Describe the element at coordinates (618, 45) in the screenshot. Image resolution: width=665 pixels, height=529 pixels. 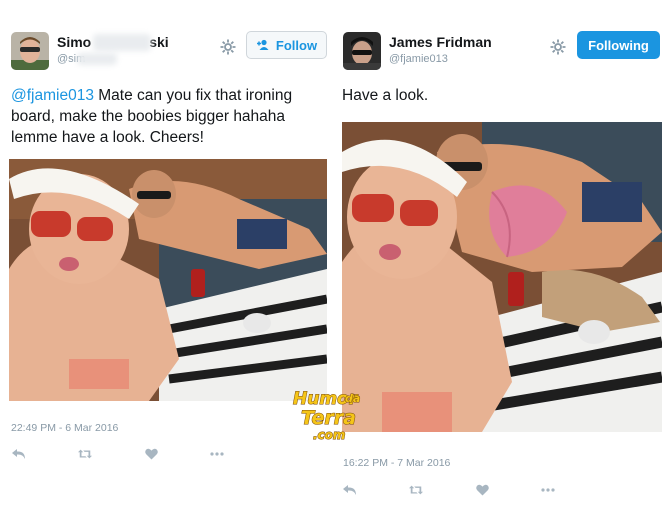
I see `following-button: Following` at that location.